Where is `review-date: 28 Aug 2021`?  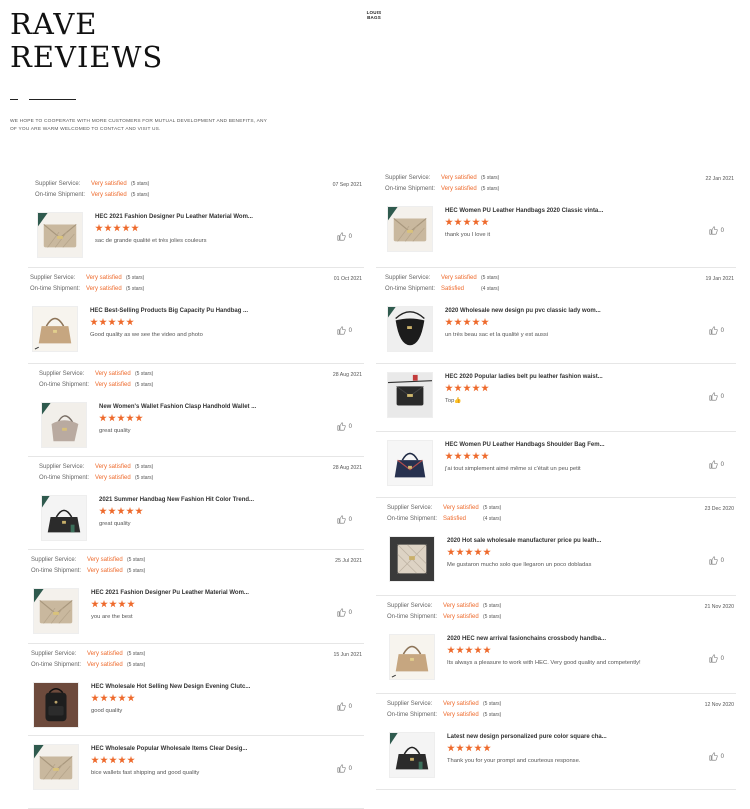
review-date: 28 Aug 2021 is located at coordinates (347, 468).